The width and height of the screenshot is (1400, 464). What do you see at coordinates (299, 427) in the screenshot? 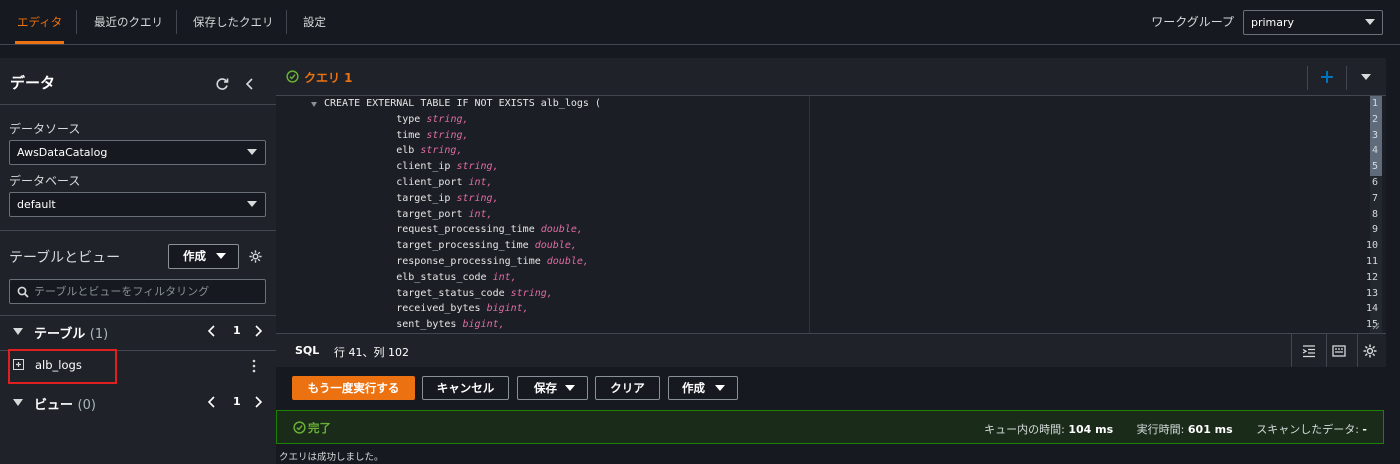
I see `check-circle-icon` at bounding box center [299, 427].